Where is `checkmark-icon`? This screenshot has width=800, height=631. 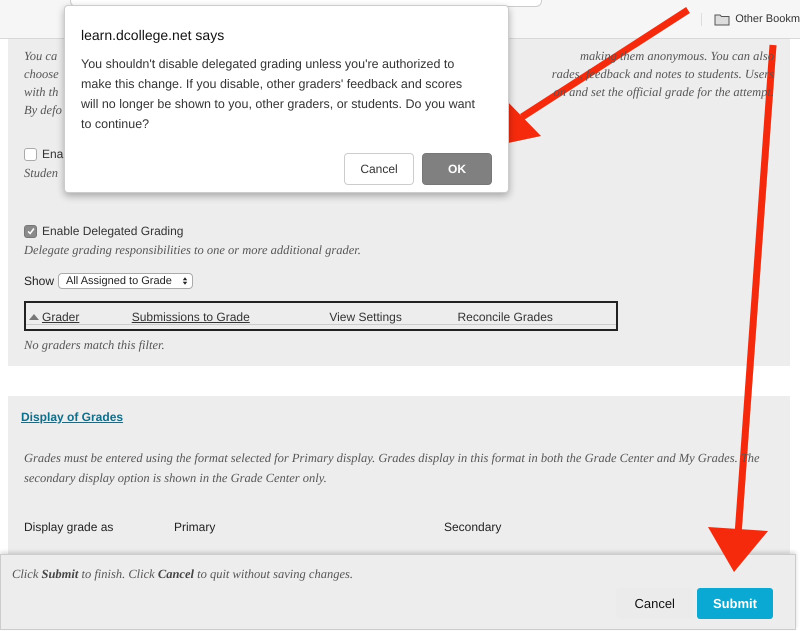 checkmark-icon is located at coordinates (31, 231).